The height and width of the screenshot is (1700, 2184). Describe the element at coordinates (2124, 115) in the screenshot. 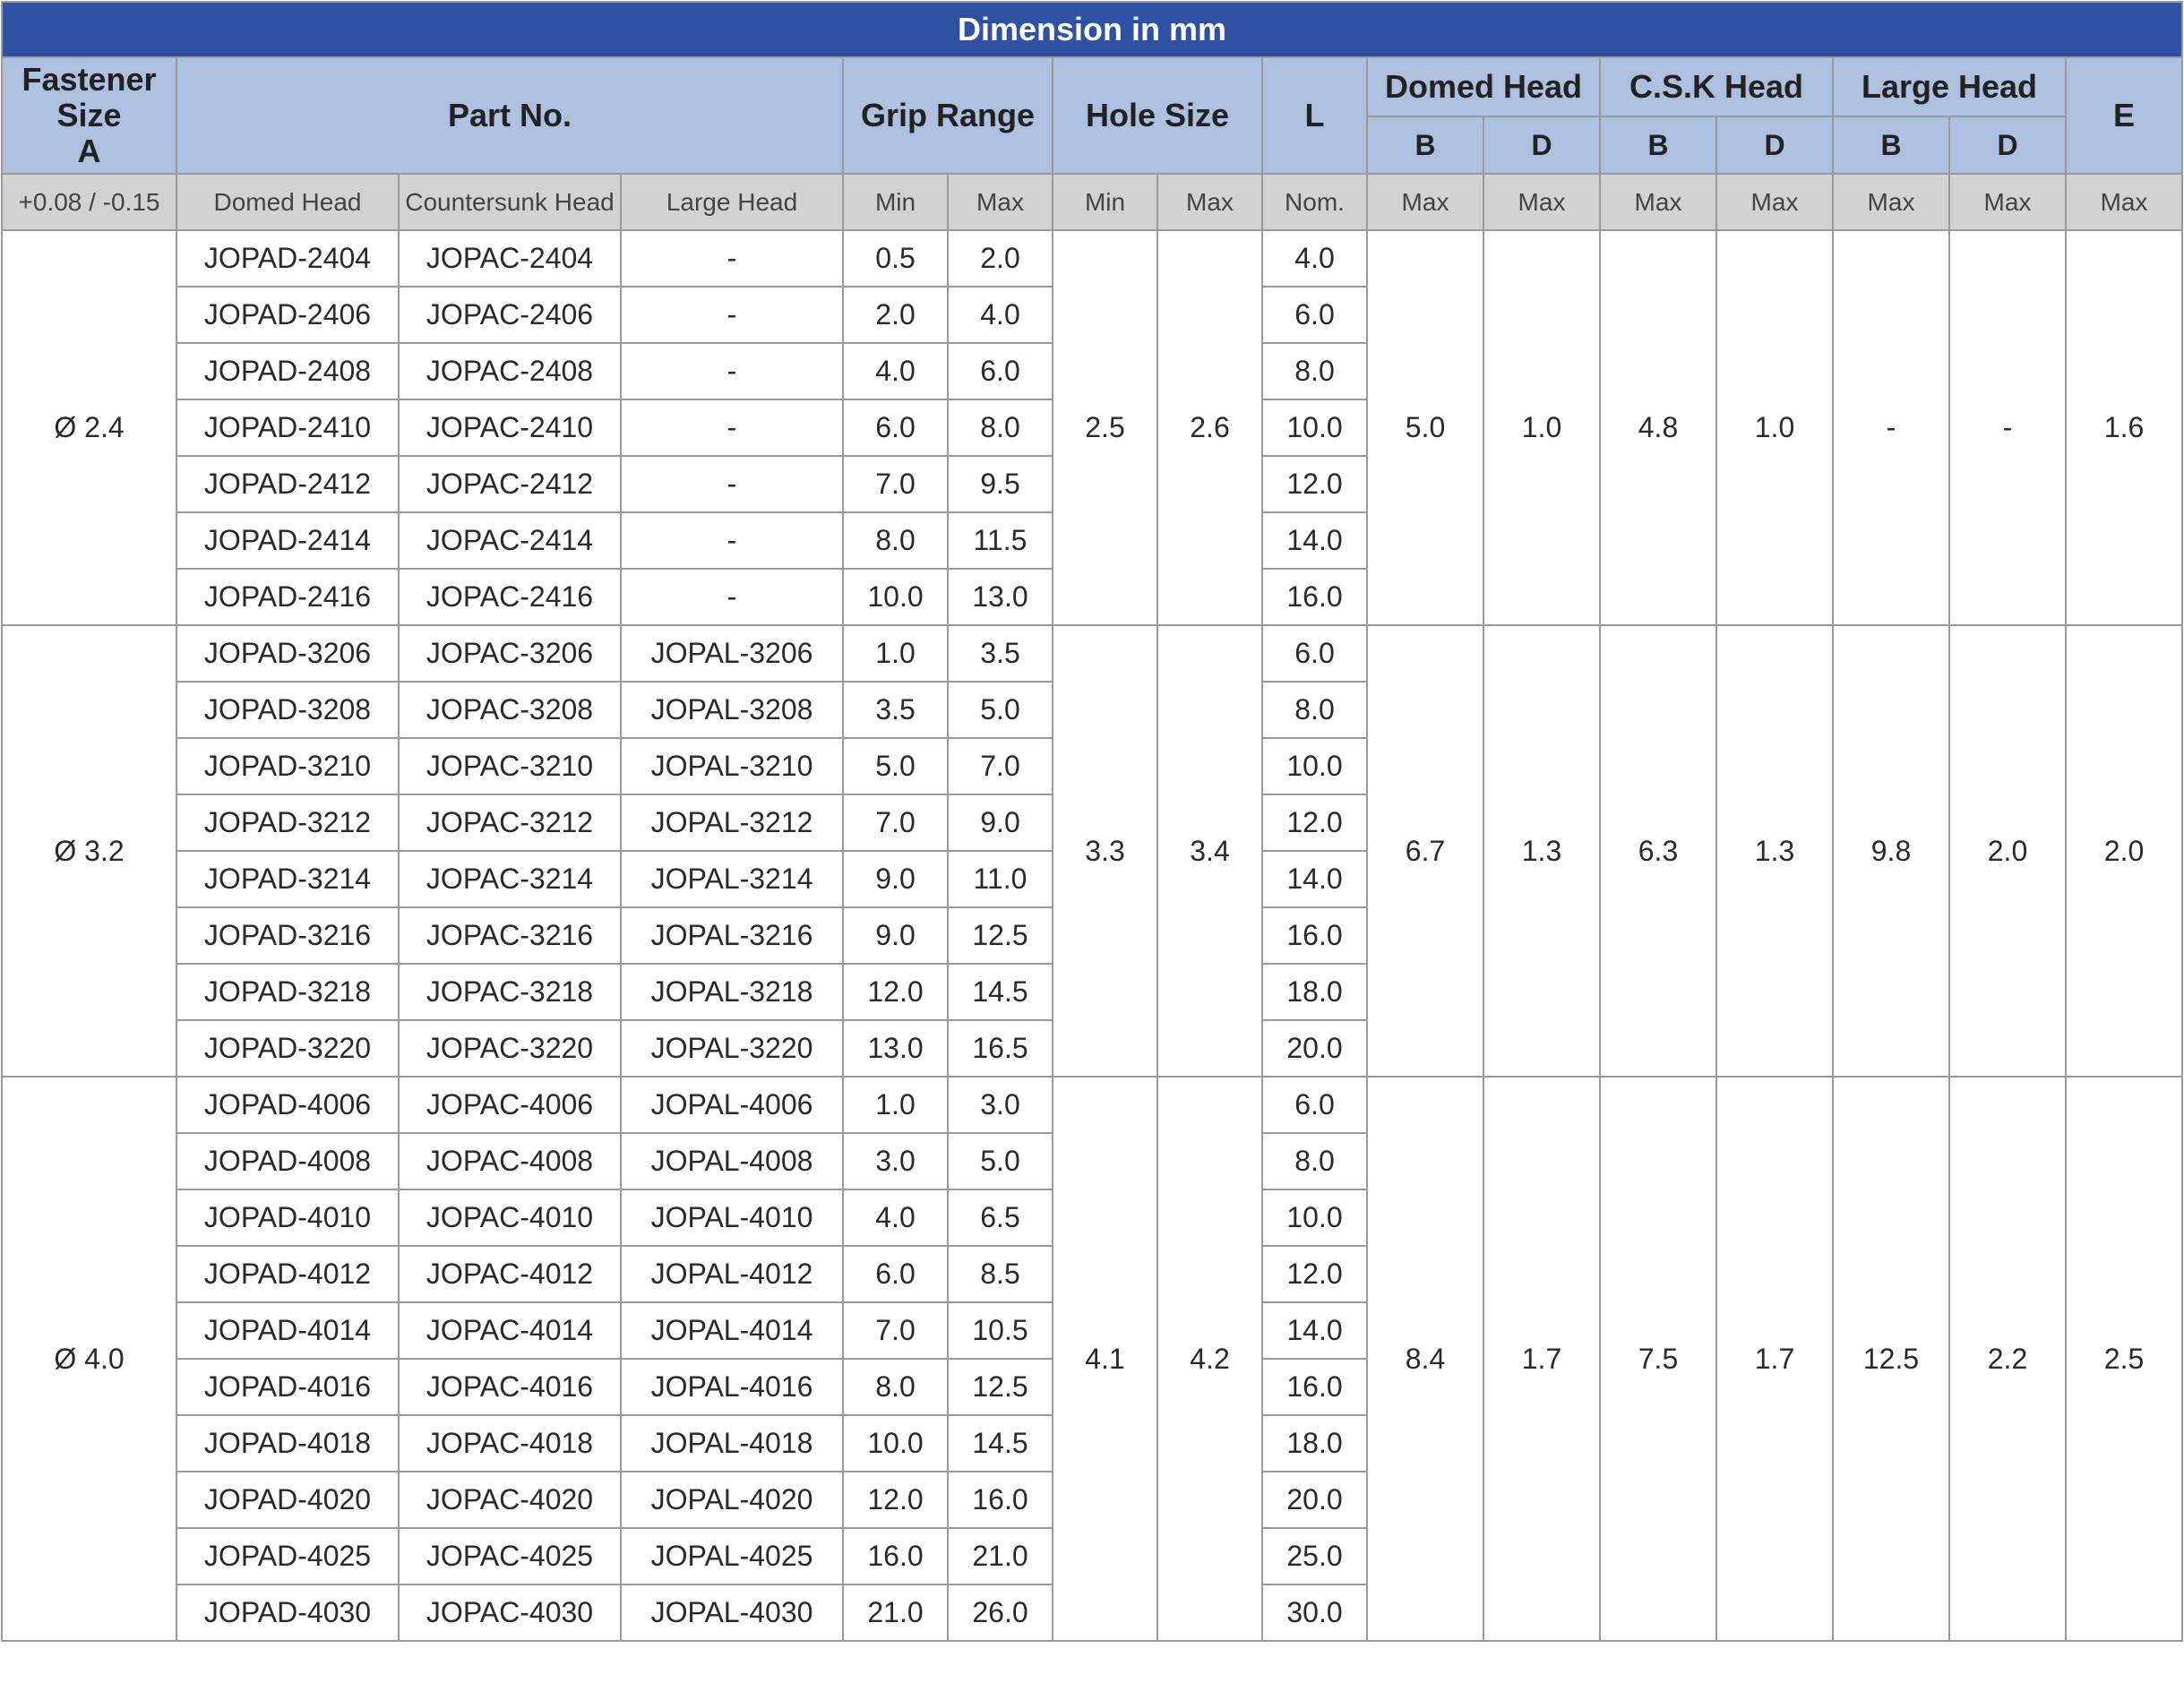

I see `header-e: E` at that location.